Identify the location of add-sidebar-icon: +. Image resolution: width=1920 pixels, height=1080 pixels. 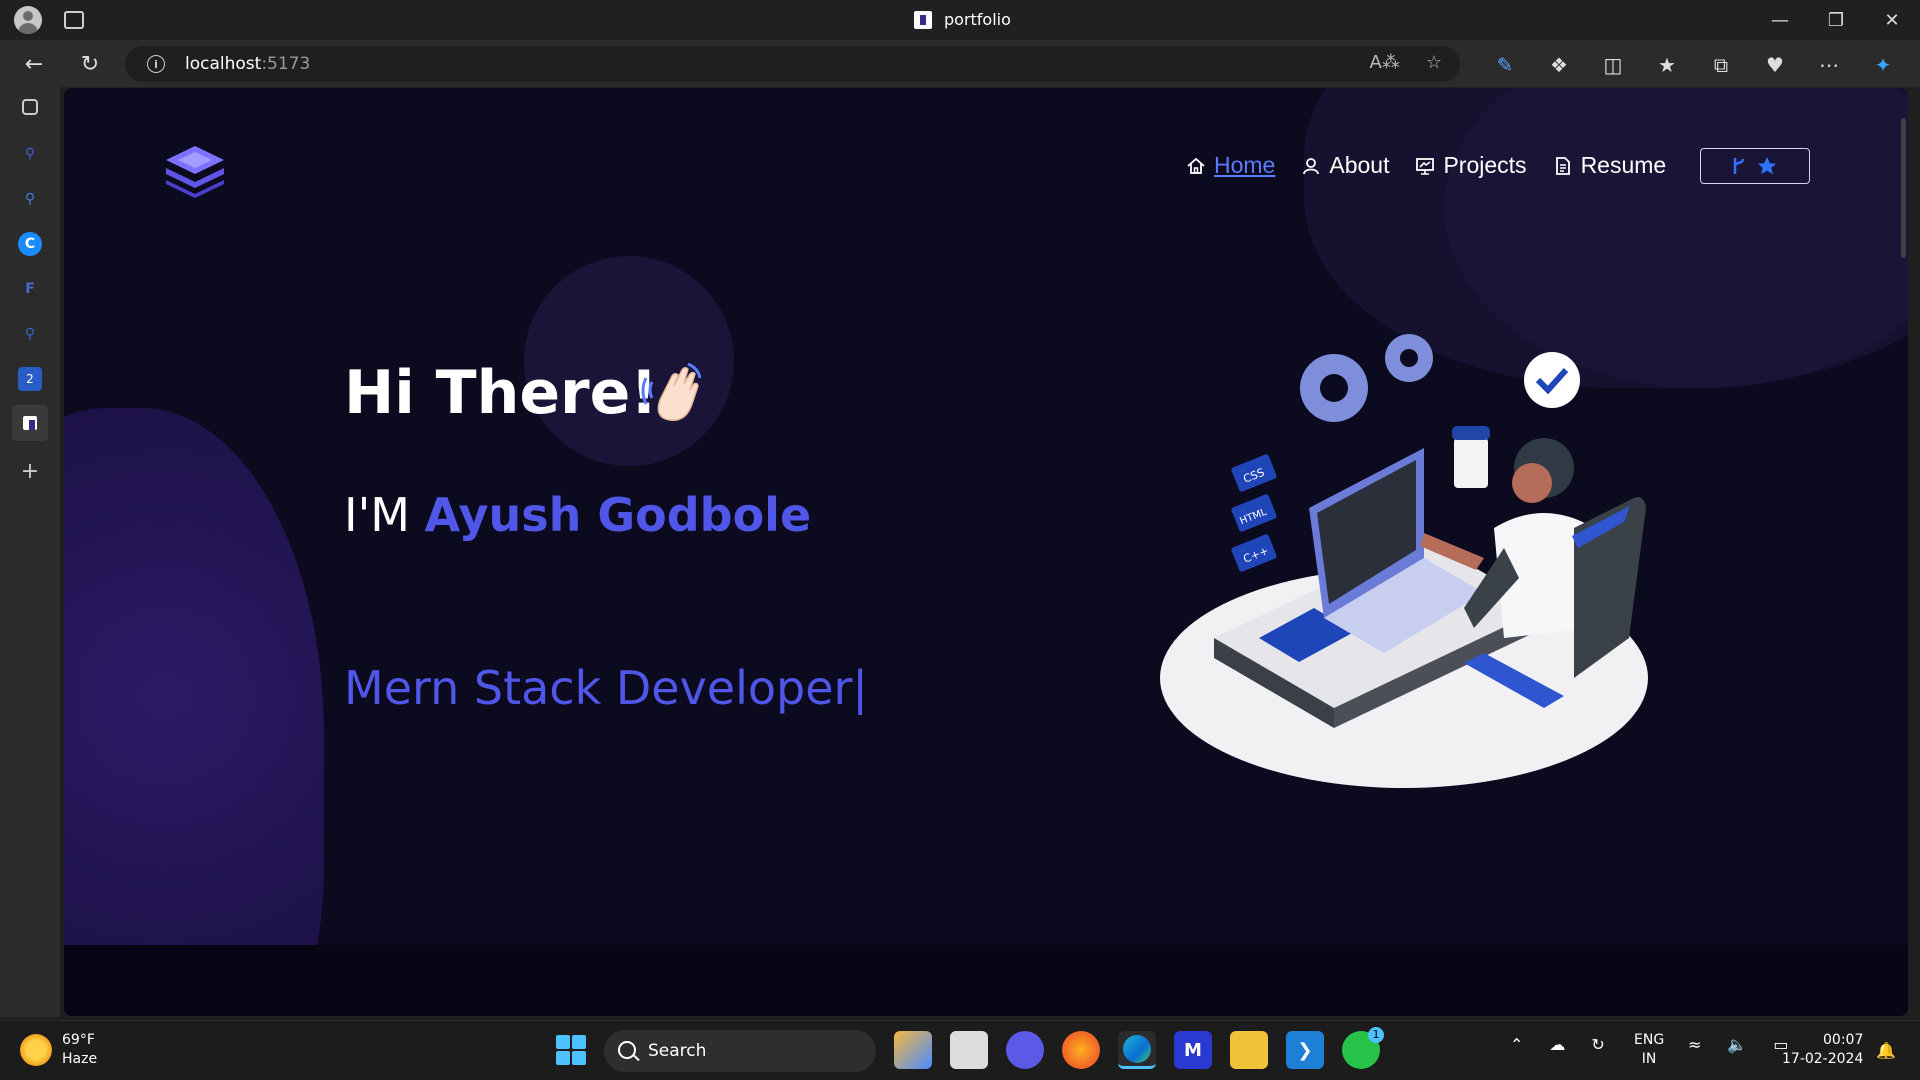
(30, 471).